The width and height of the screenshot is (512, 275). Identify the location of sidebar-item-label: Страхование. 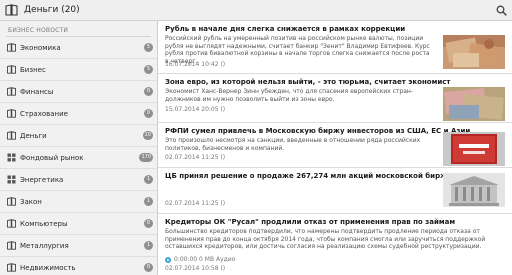
(44, 114).